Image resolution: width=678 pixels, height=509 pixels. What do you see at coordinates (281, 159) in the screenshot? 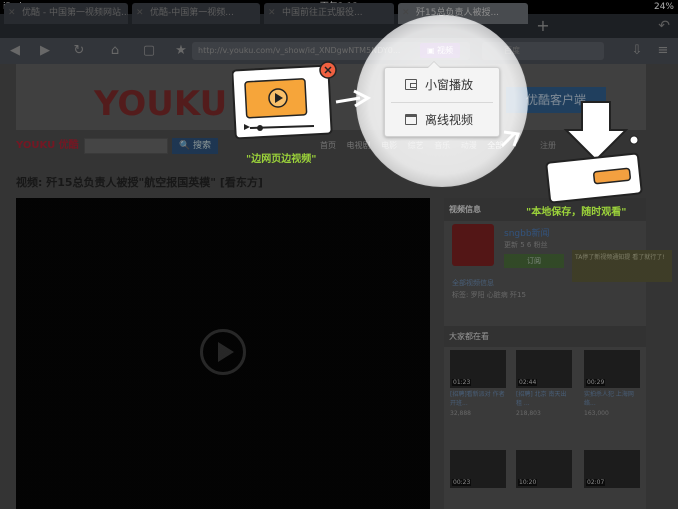
I see `callout-mini-window: "边网页边视频"` at bounding box center [281, 159].